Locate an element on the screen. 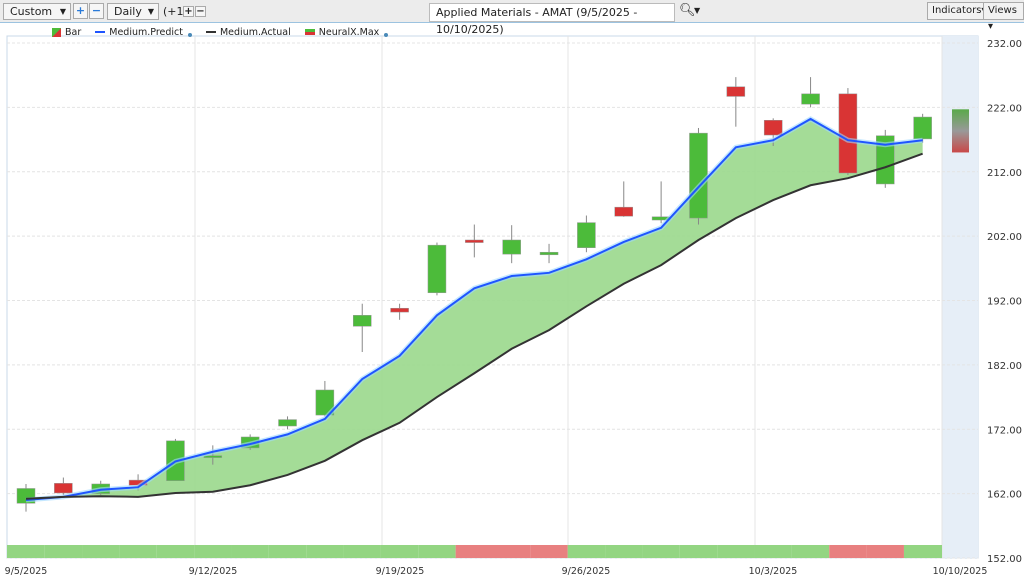 The width and height of the screenshot is (1024, 583). x-tick-label: 9/12/2025 is located at coordinates (213, 571).